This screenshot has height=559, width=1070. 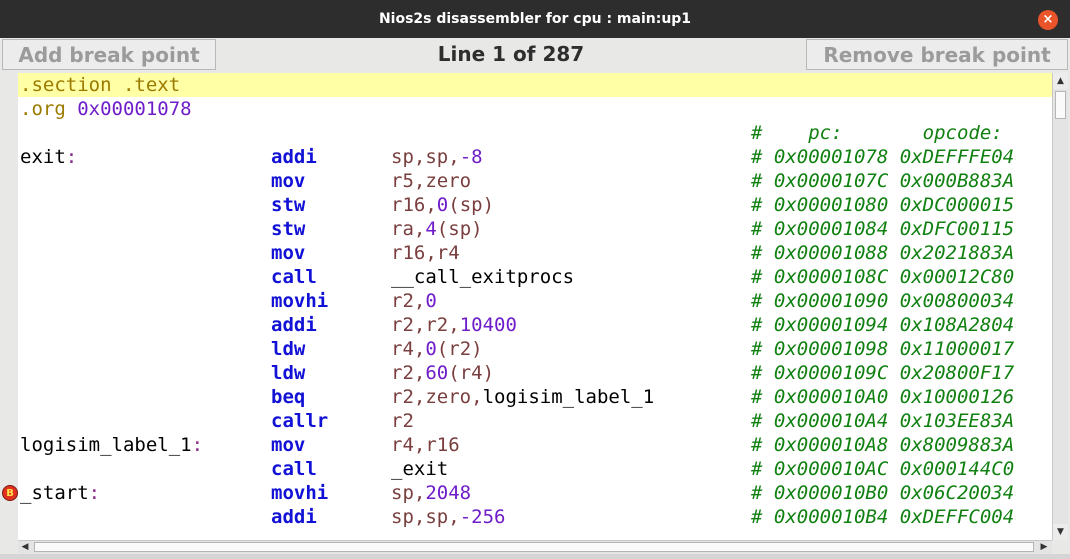 I want to click on instruction-line: movhi r2,0 # 0x00001090 0x00800034, so click(x=535, y=301).